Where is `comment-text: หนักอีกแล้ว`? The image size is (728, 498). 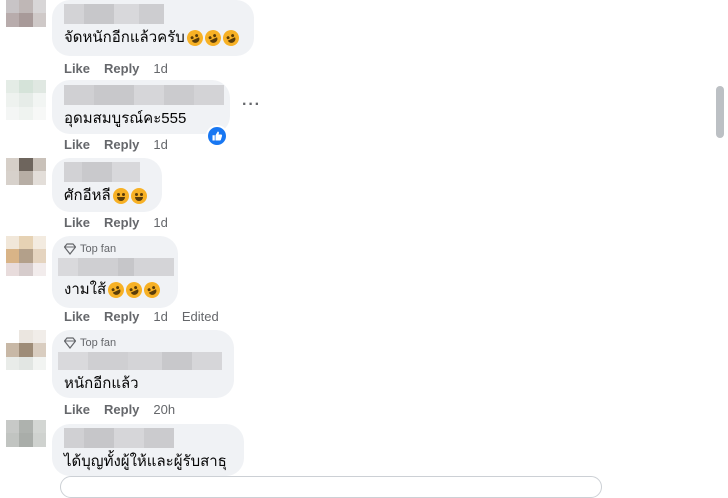 comment-text: หนักอีกแล้ว is located at coordinates (101, 383).